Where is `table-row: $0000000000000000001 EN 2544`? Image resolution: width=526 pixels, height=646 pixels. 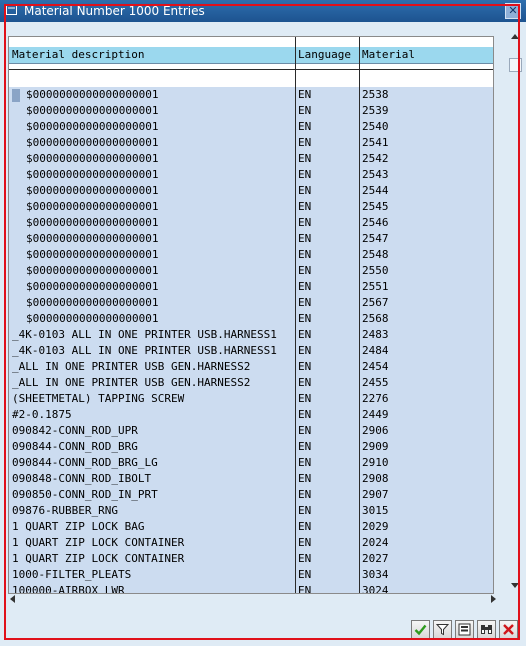
table-row: $0000000000000000001 EN 2544 is located at coordinates (251, 191).